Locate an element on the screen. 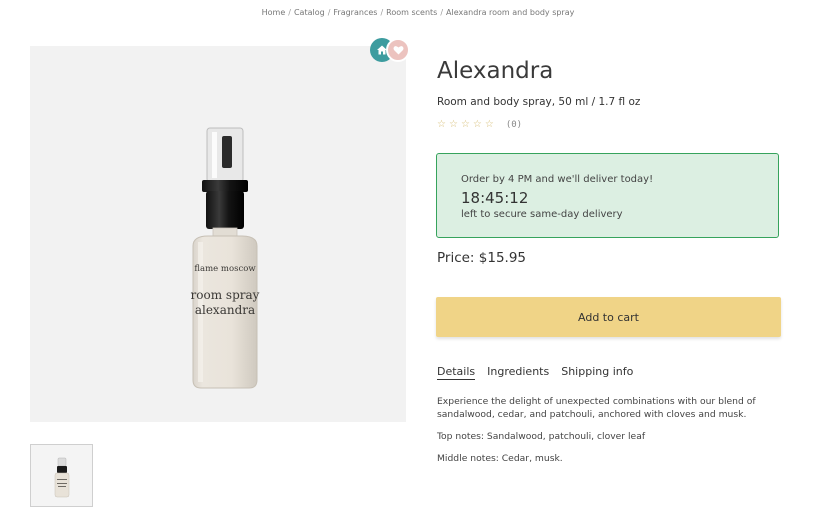 Image resolution: width=836 pixels, height=516 pixels. product-rating: ☆ ☆ ☆ ☆ ☆ (0) is located at coordinates (480, 125).